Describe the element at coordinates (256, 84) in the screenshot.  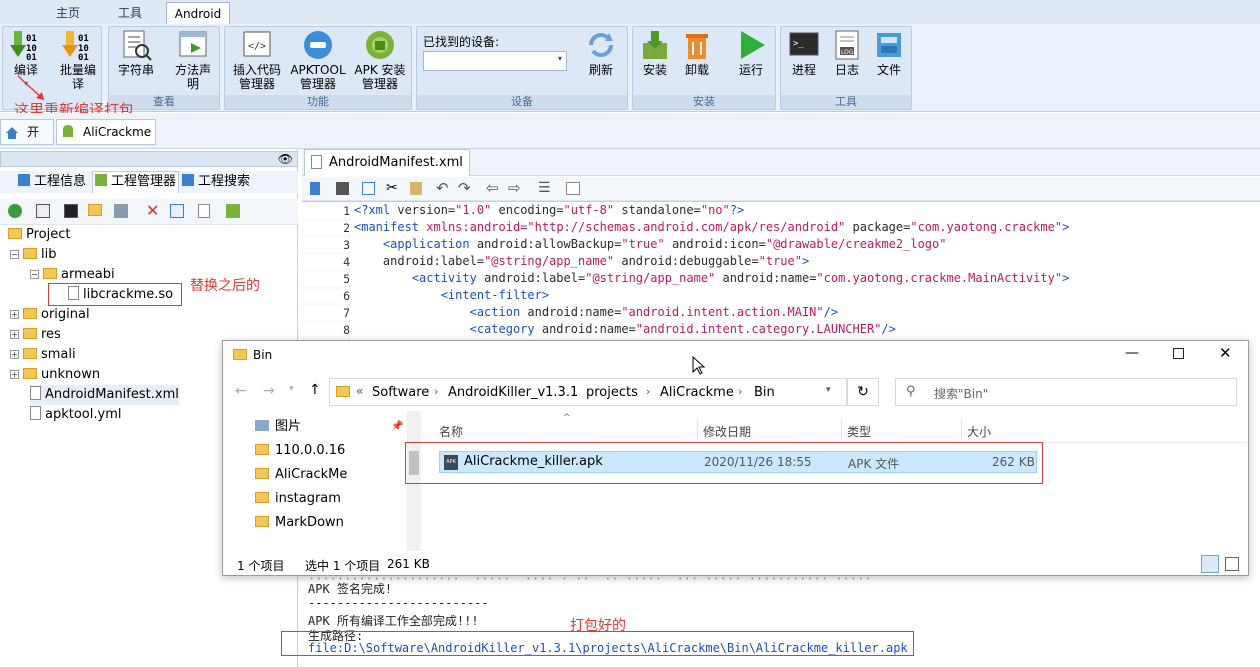
I see `insert-code-label-2: 管理器` at that location.